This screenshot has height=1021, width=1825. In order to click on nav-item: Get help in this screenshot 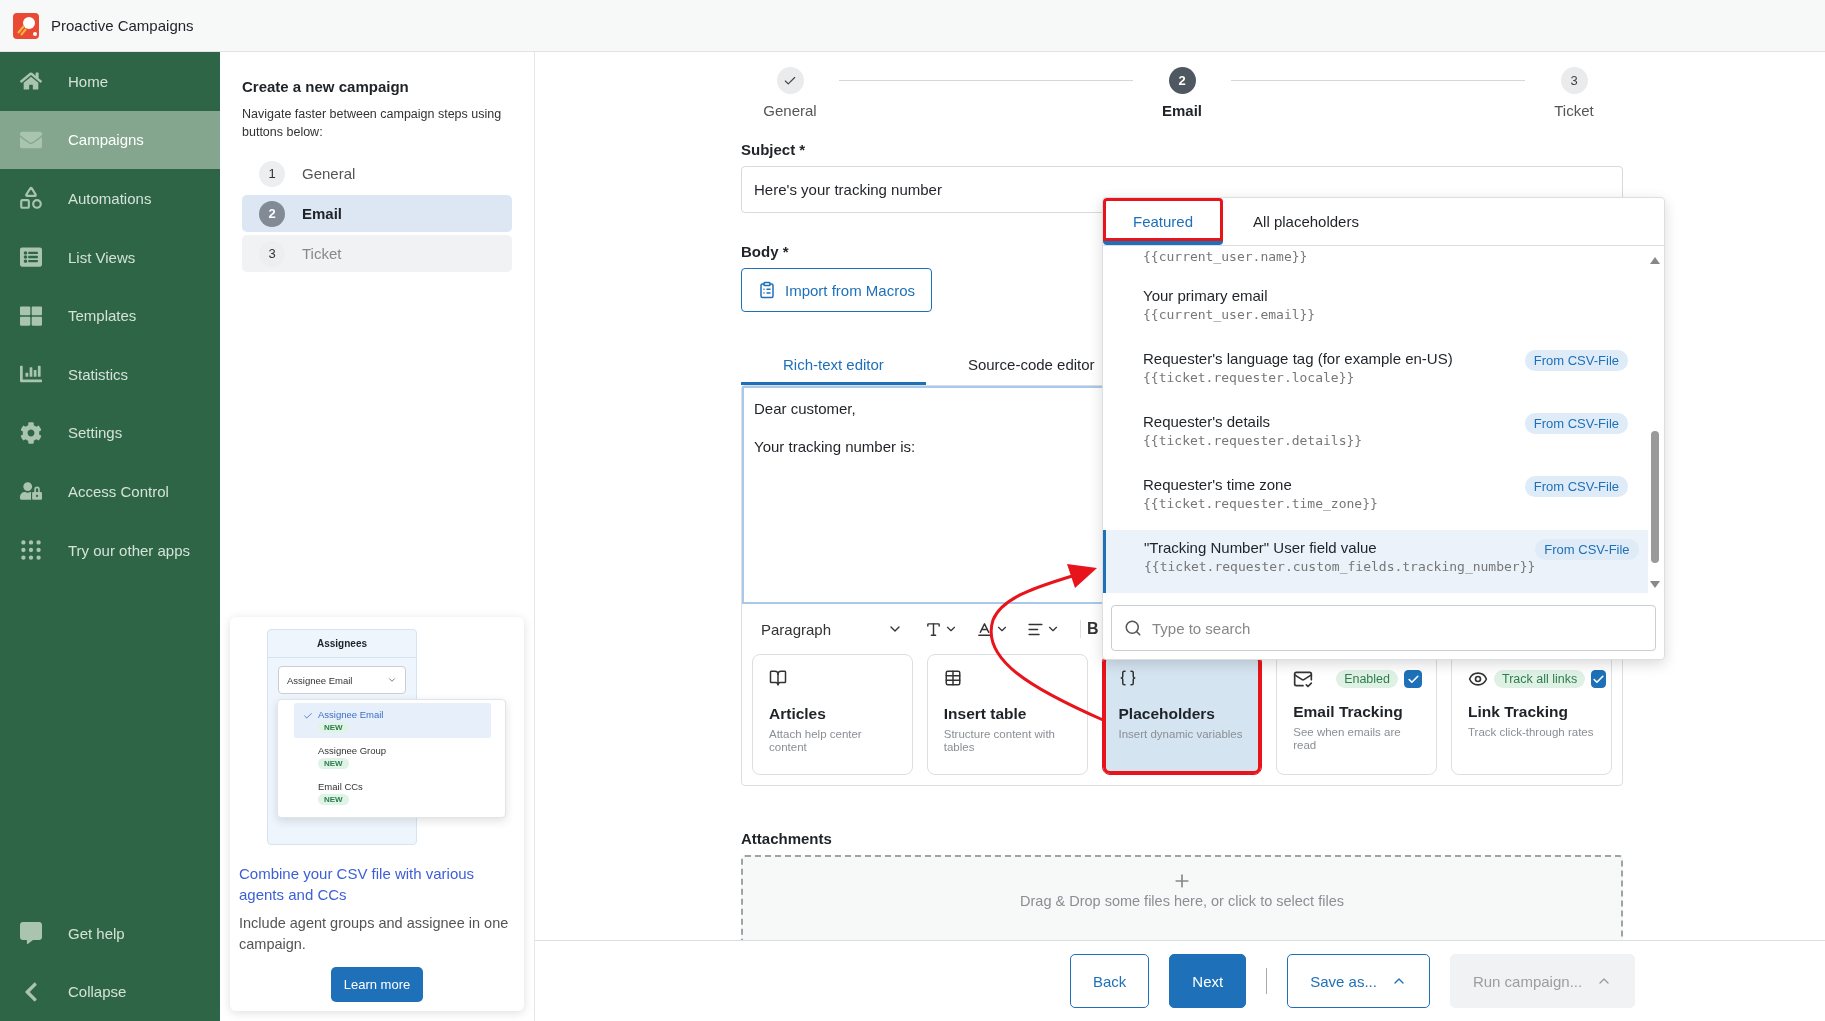, I will do `click(110, 933)`.